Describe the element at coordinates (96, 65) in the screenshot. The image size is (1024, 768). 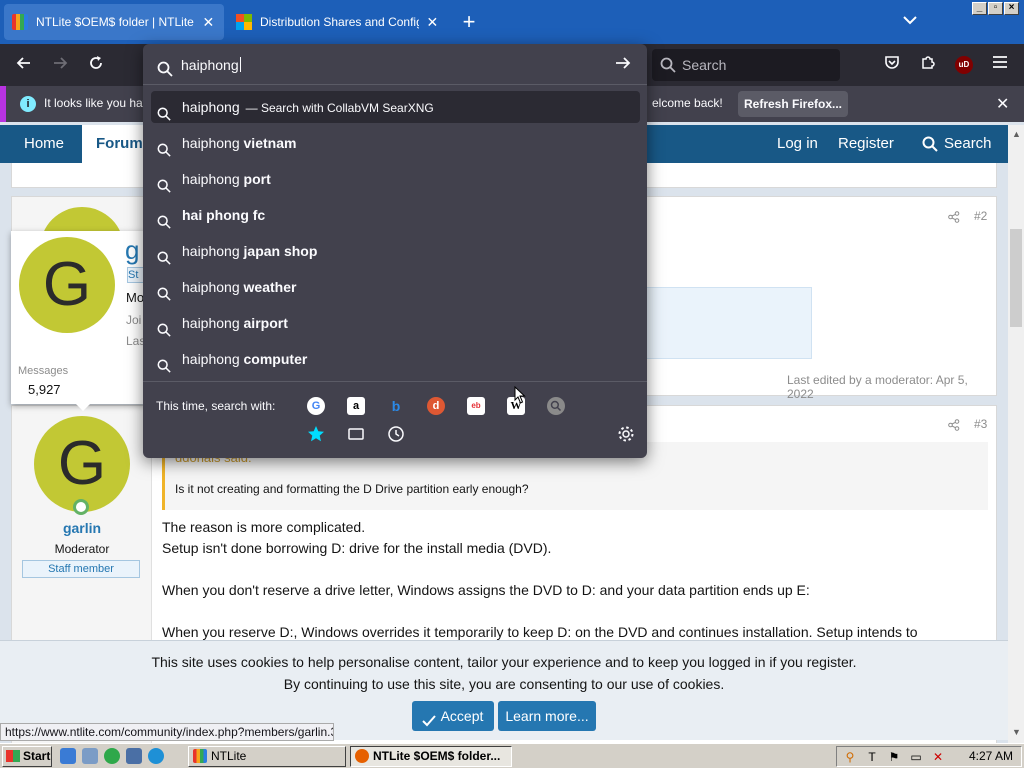
I see `reload-icon` at that location.